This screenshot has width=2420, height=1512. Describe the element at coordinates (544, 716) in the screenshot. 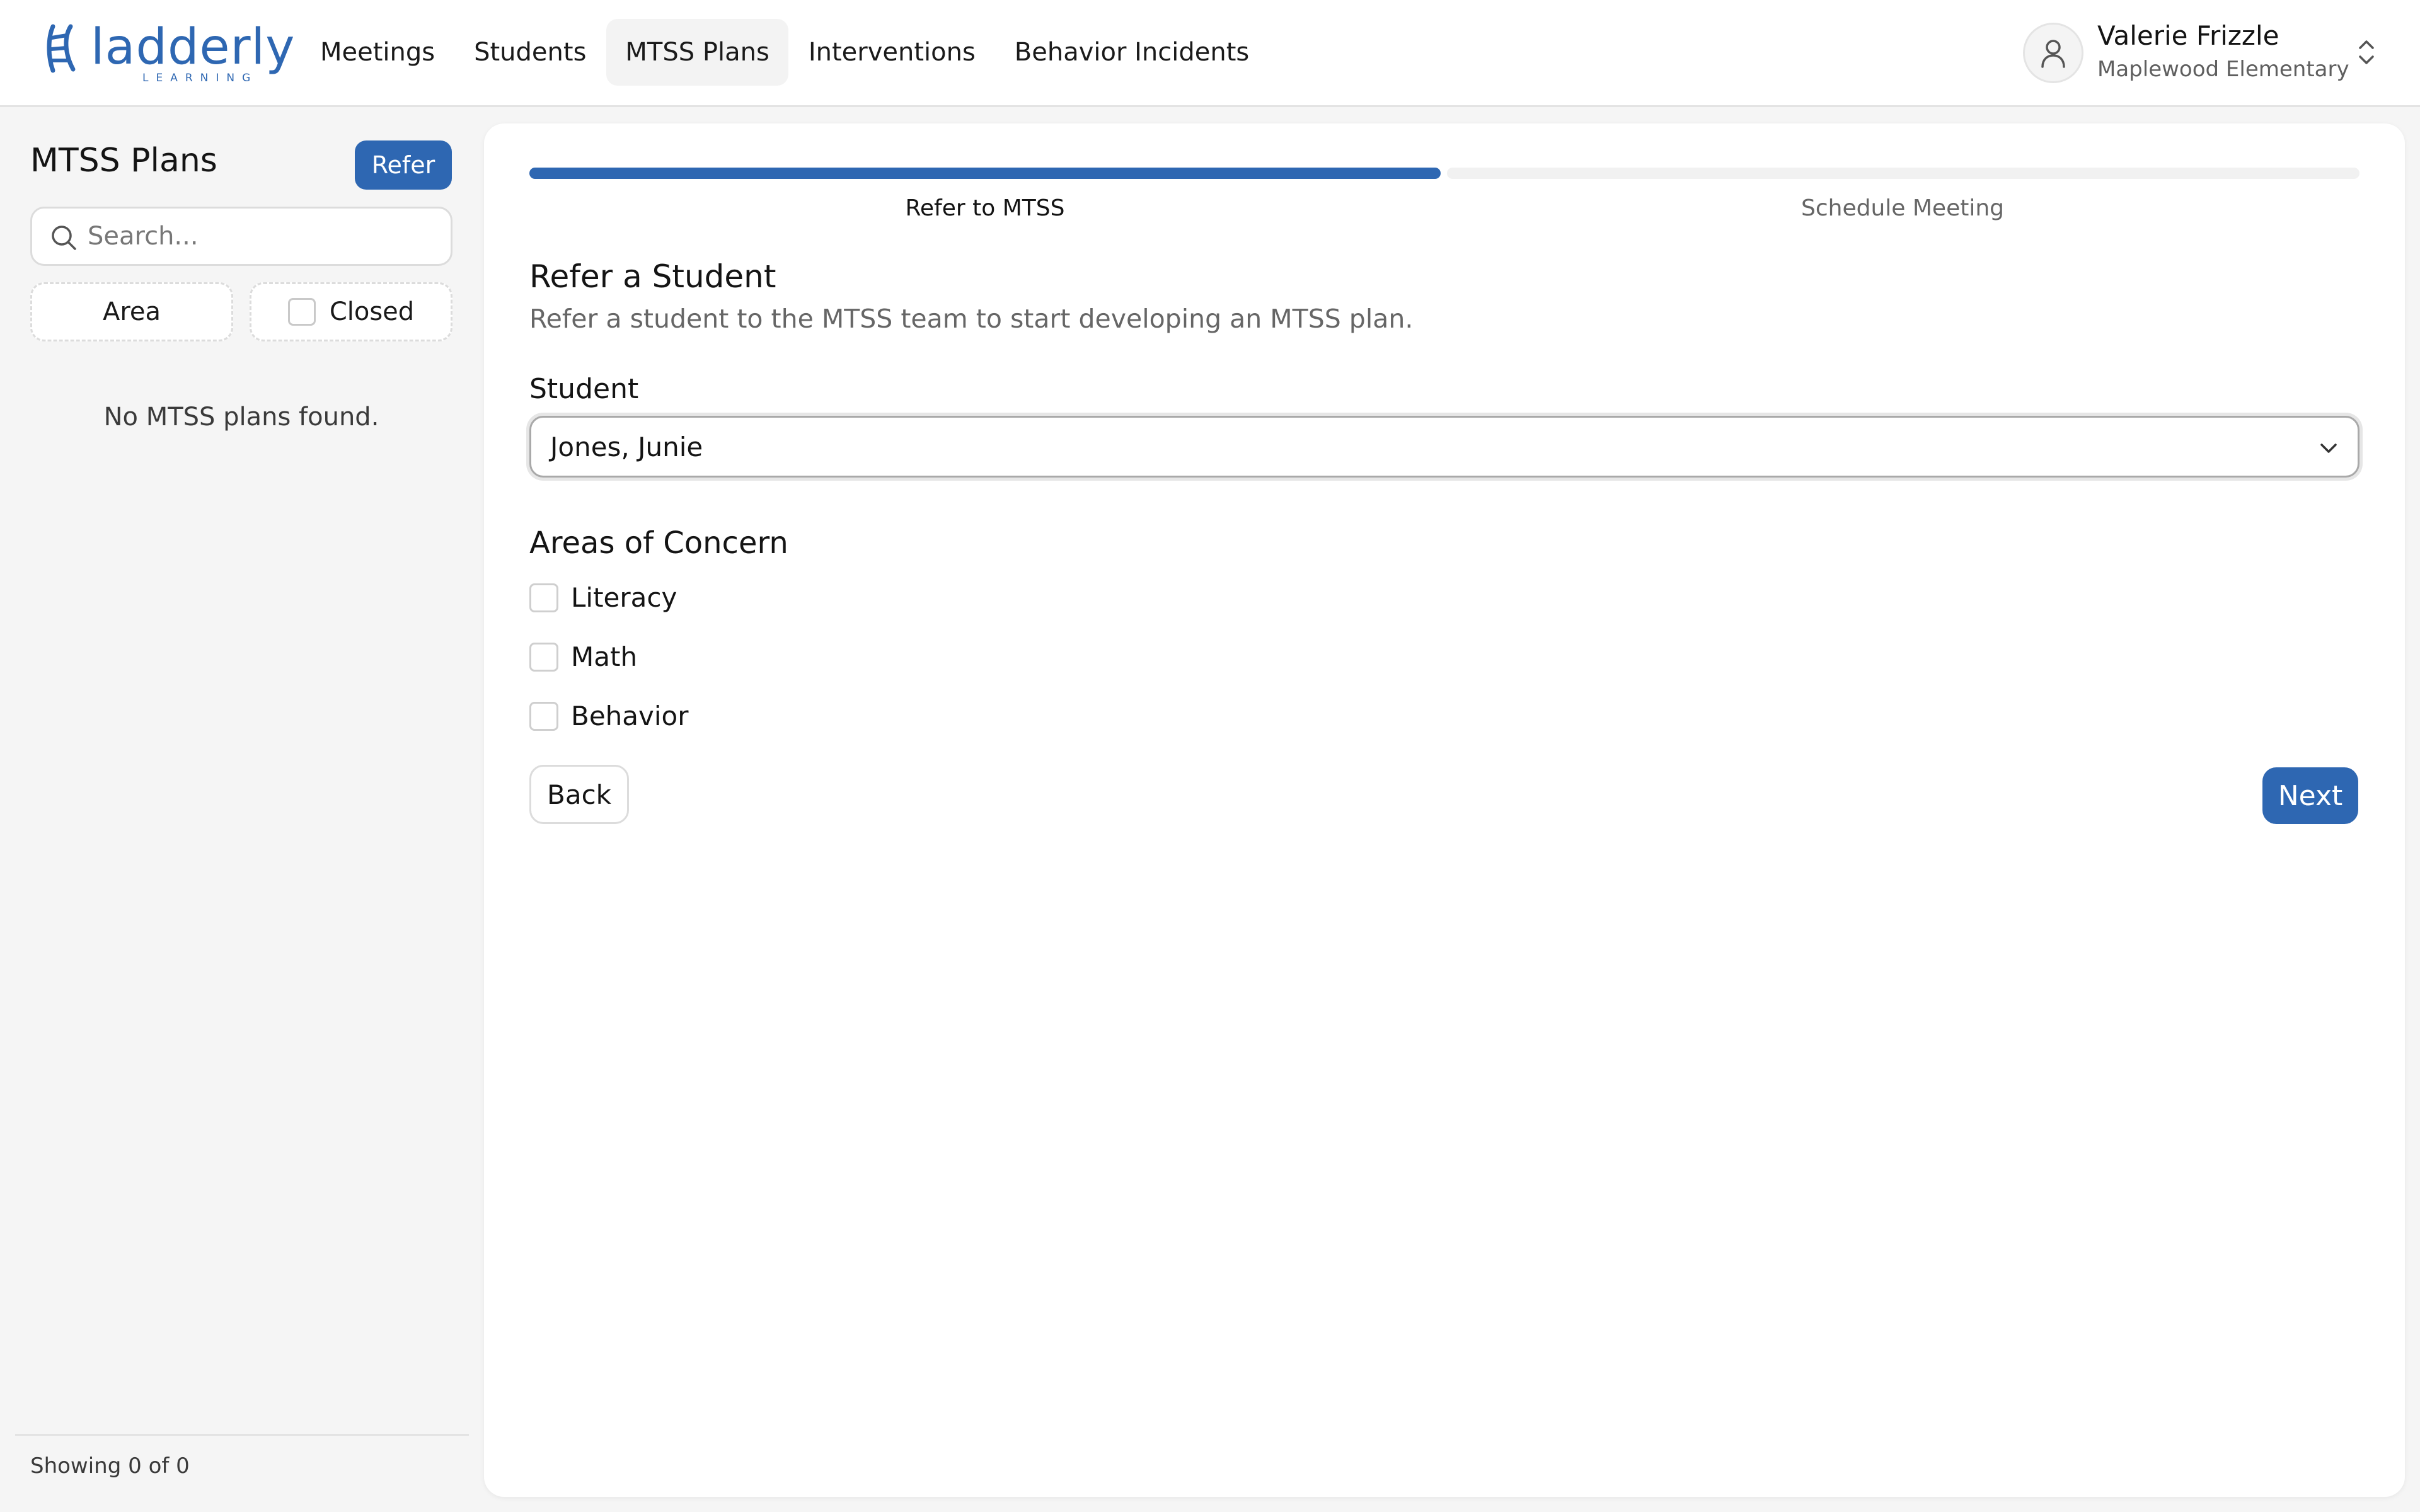

I see `behavior-checkbox` at that location.